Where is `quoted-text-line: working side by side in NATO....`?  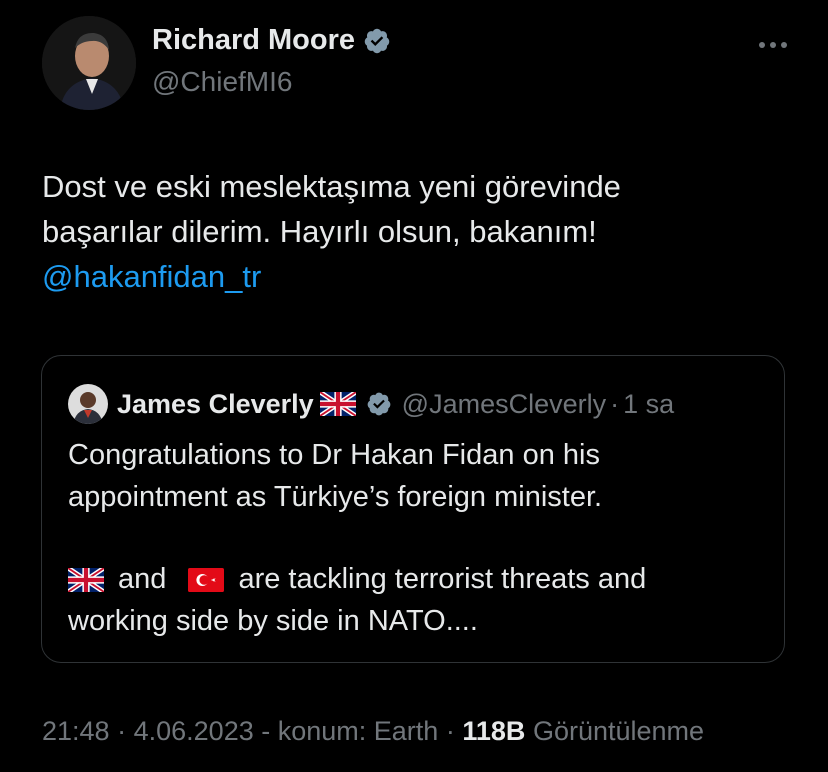
quoted-text-line: working side by side in NATO.... is located at coordinates (273, 621).